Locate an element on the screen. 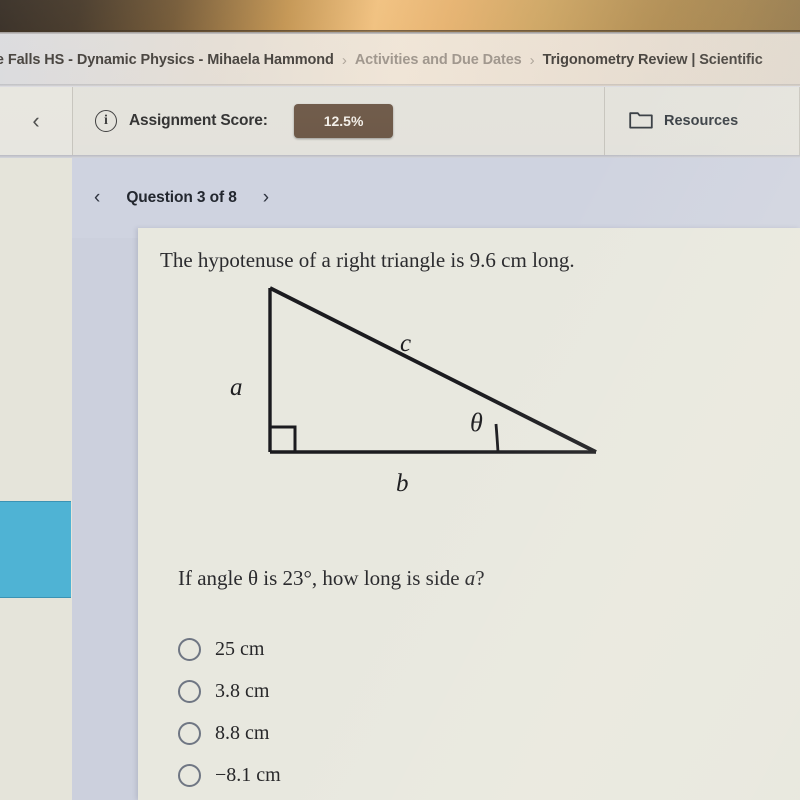 The height and width of the screenshot is (800, 800). assignment-score-label: Assignment Score: is located at coordinates (198, 120).